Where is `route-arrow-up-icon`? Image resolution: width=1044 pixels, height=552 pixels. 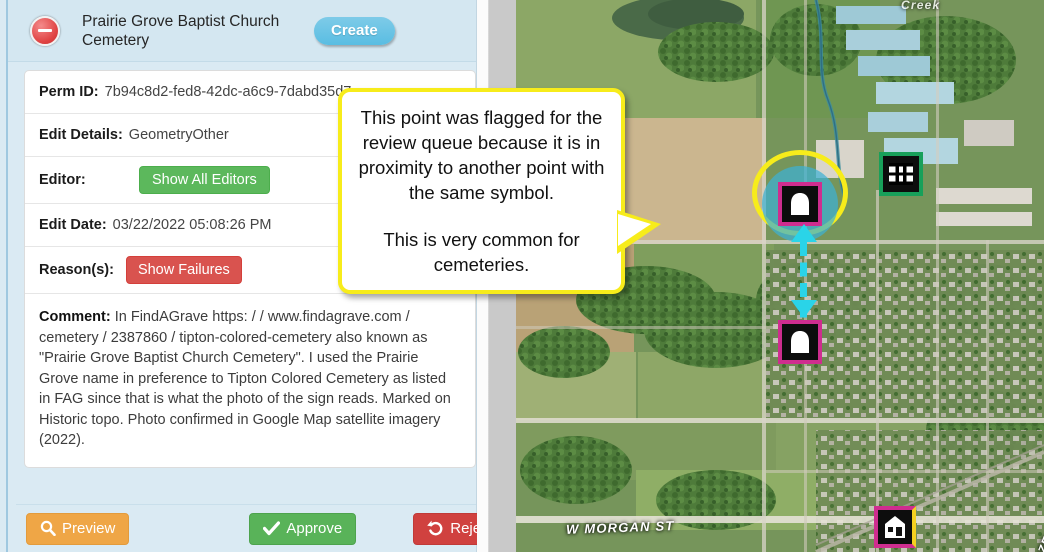
route-arrow-up-icon is located at coordinates (804, 233).